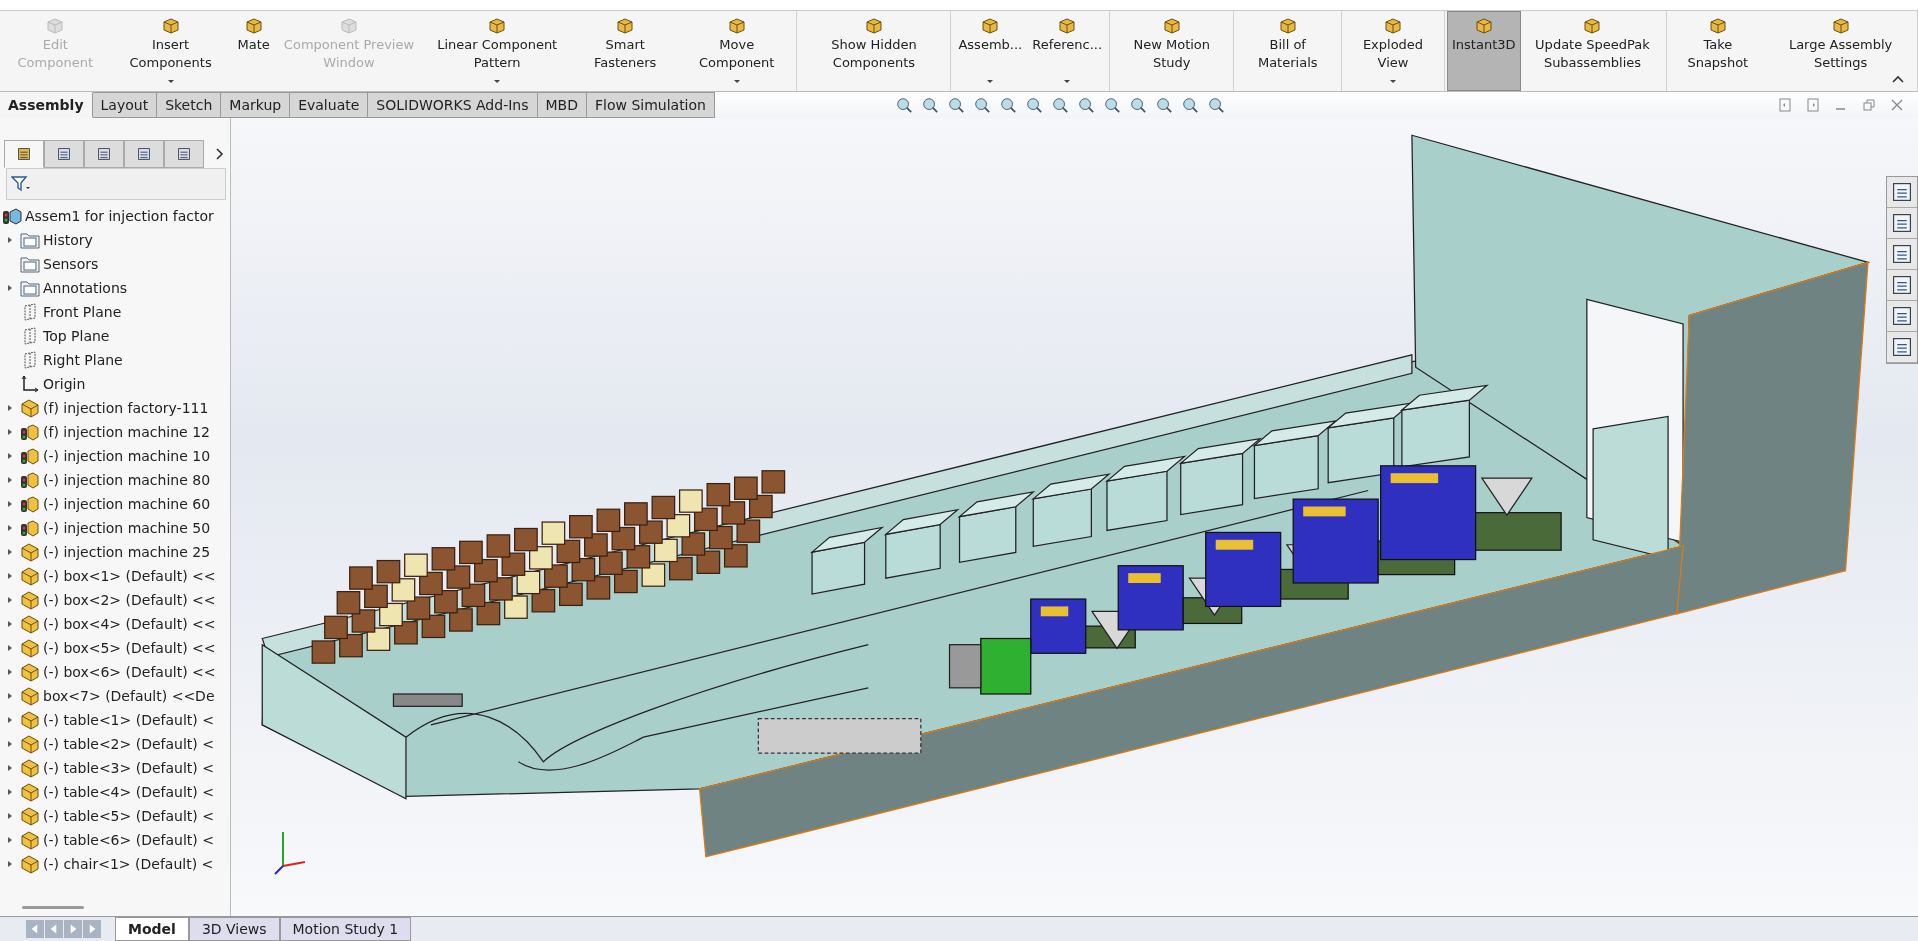 This screenshot has height=941, width=1918. Describe the element at coordinates (127, 504) in the screenshot. I see `tree-item: (-) injection machine 60` at that location.